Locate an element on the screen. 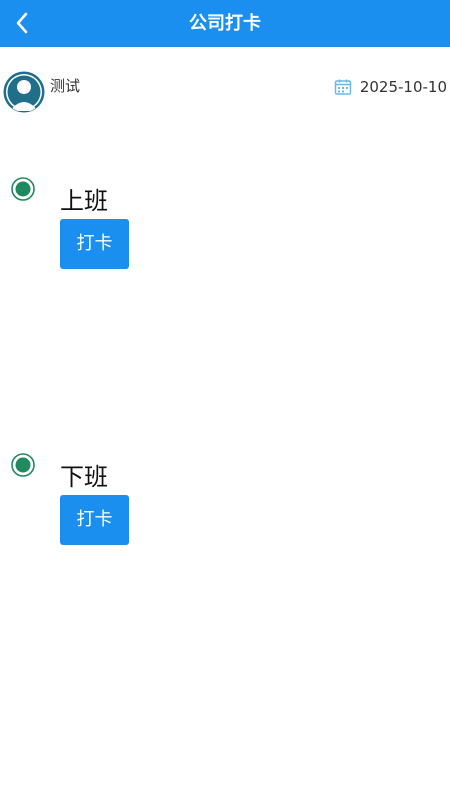  date-display: 2025-10-10 is located at coordinates (390, 87).